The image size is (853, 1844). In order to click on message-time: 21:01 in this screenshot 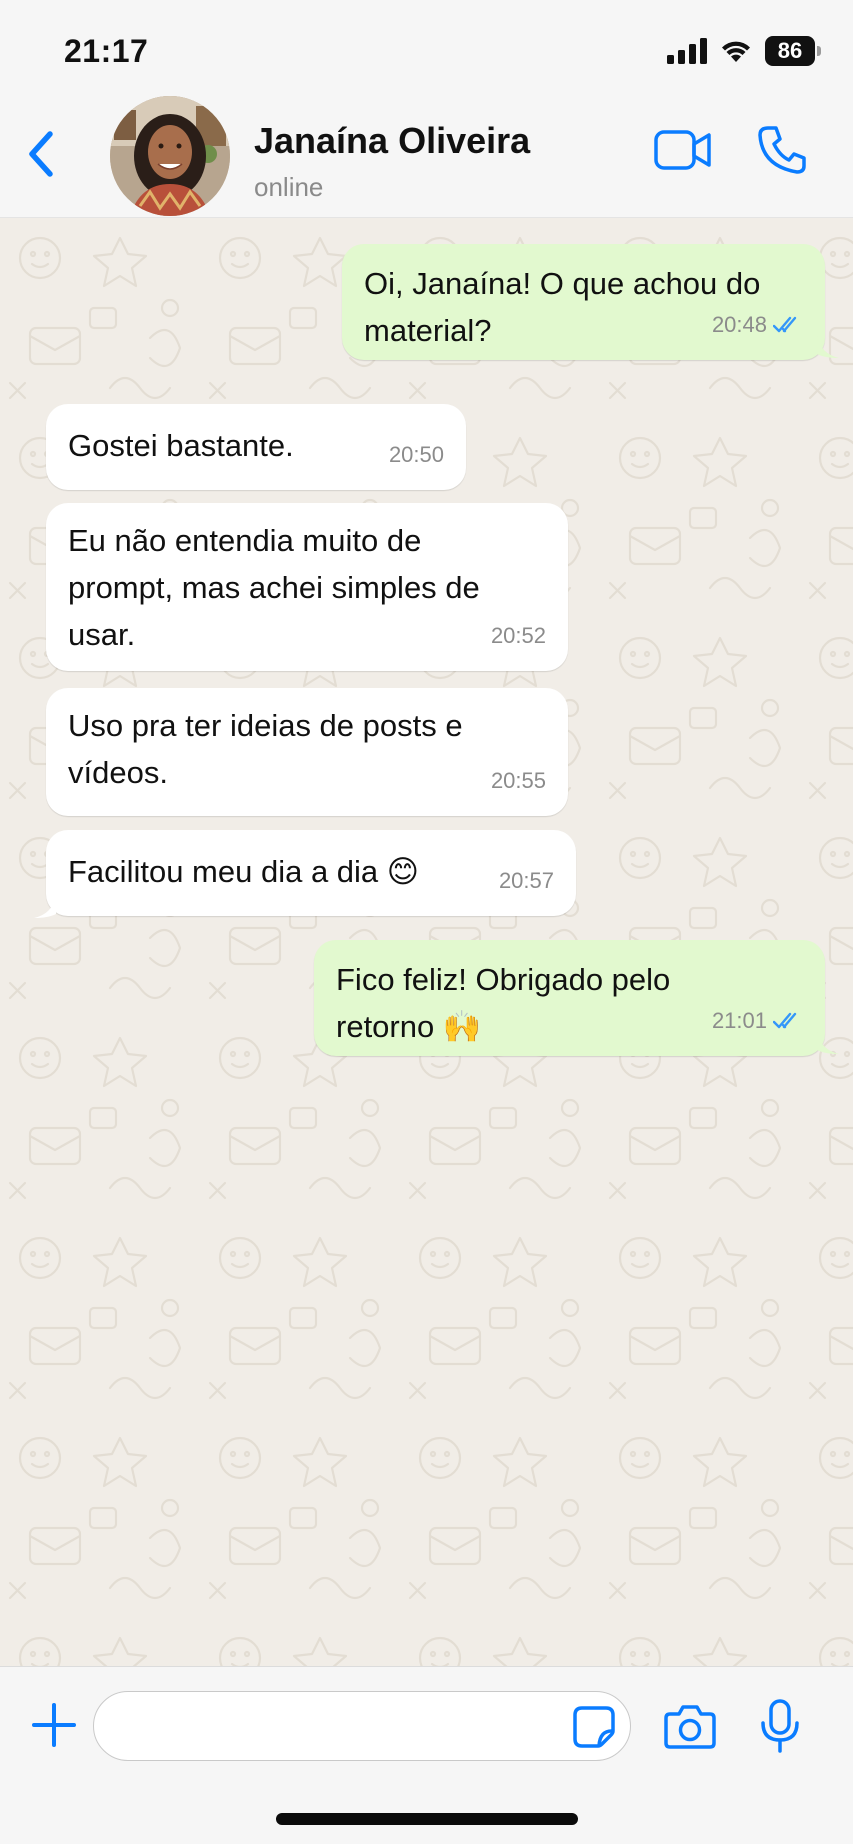, I will do `click(739, 1020)`.